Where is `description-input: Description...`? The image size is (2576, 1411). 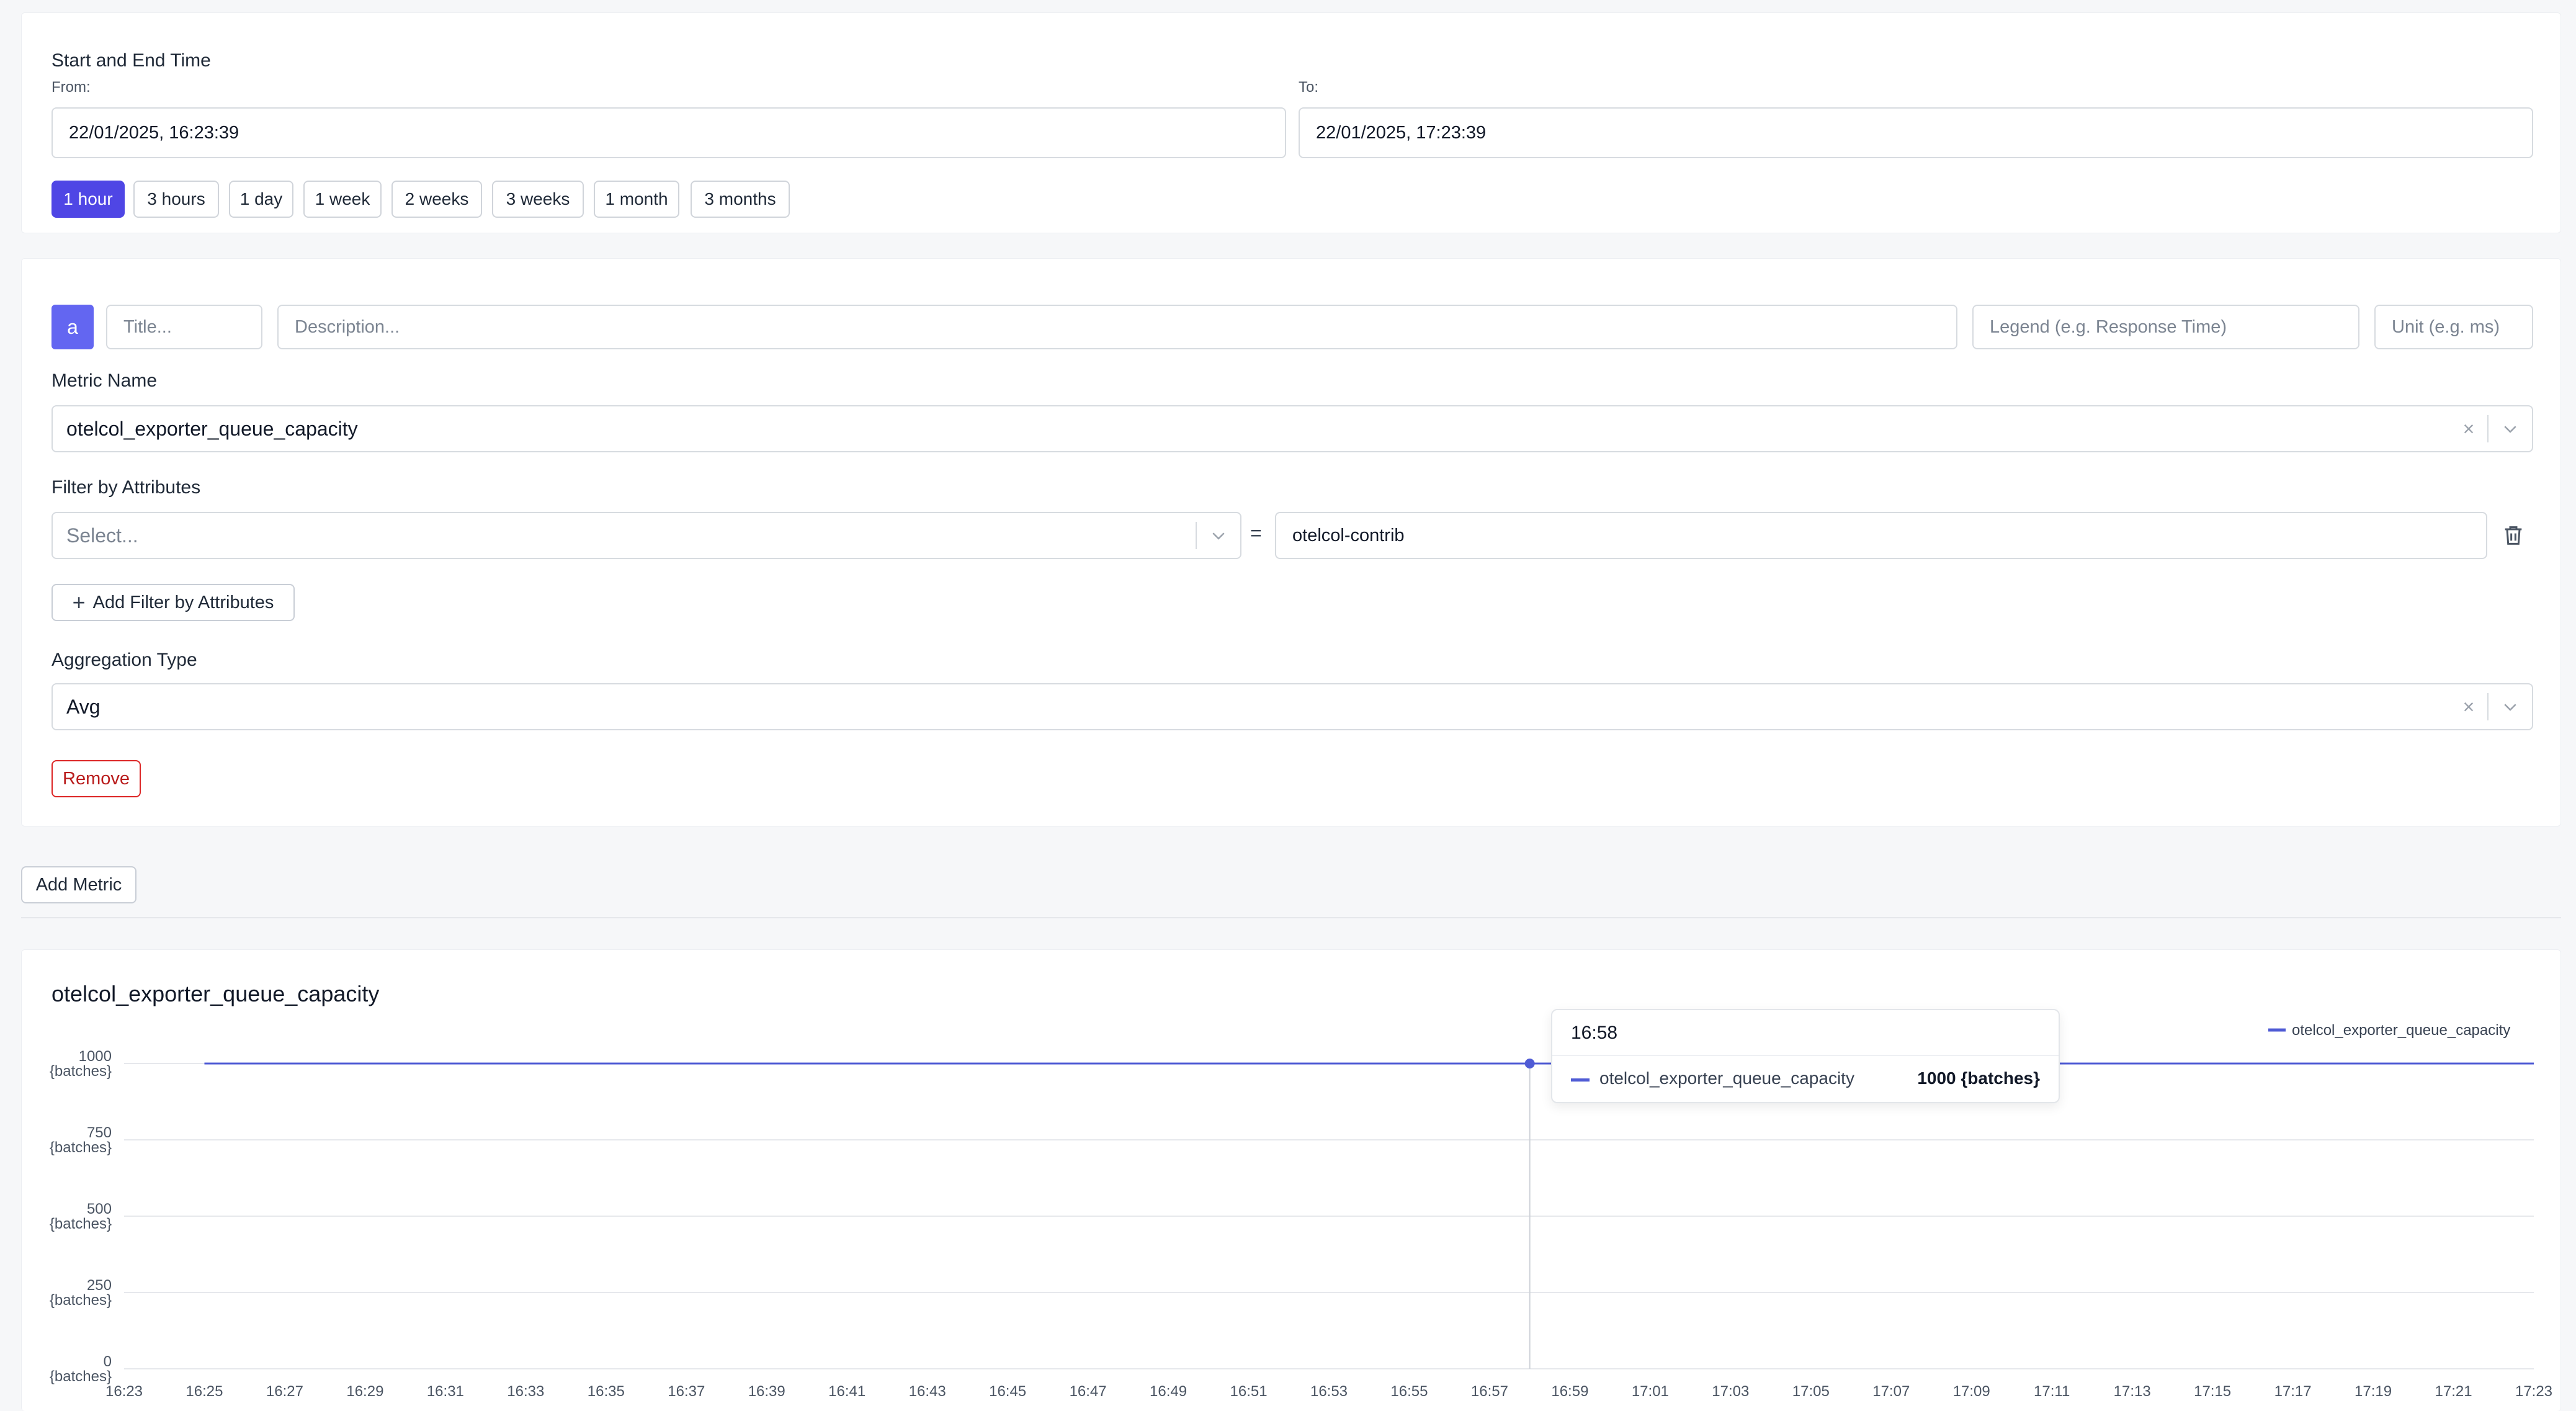 description-input: Description... is located at coordinates (1117, 327).